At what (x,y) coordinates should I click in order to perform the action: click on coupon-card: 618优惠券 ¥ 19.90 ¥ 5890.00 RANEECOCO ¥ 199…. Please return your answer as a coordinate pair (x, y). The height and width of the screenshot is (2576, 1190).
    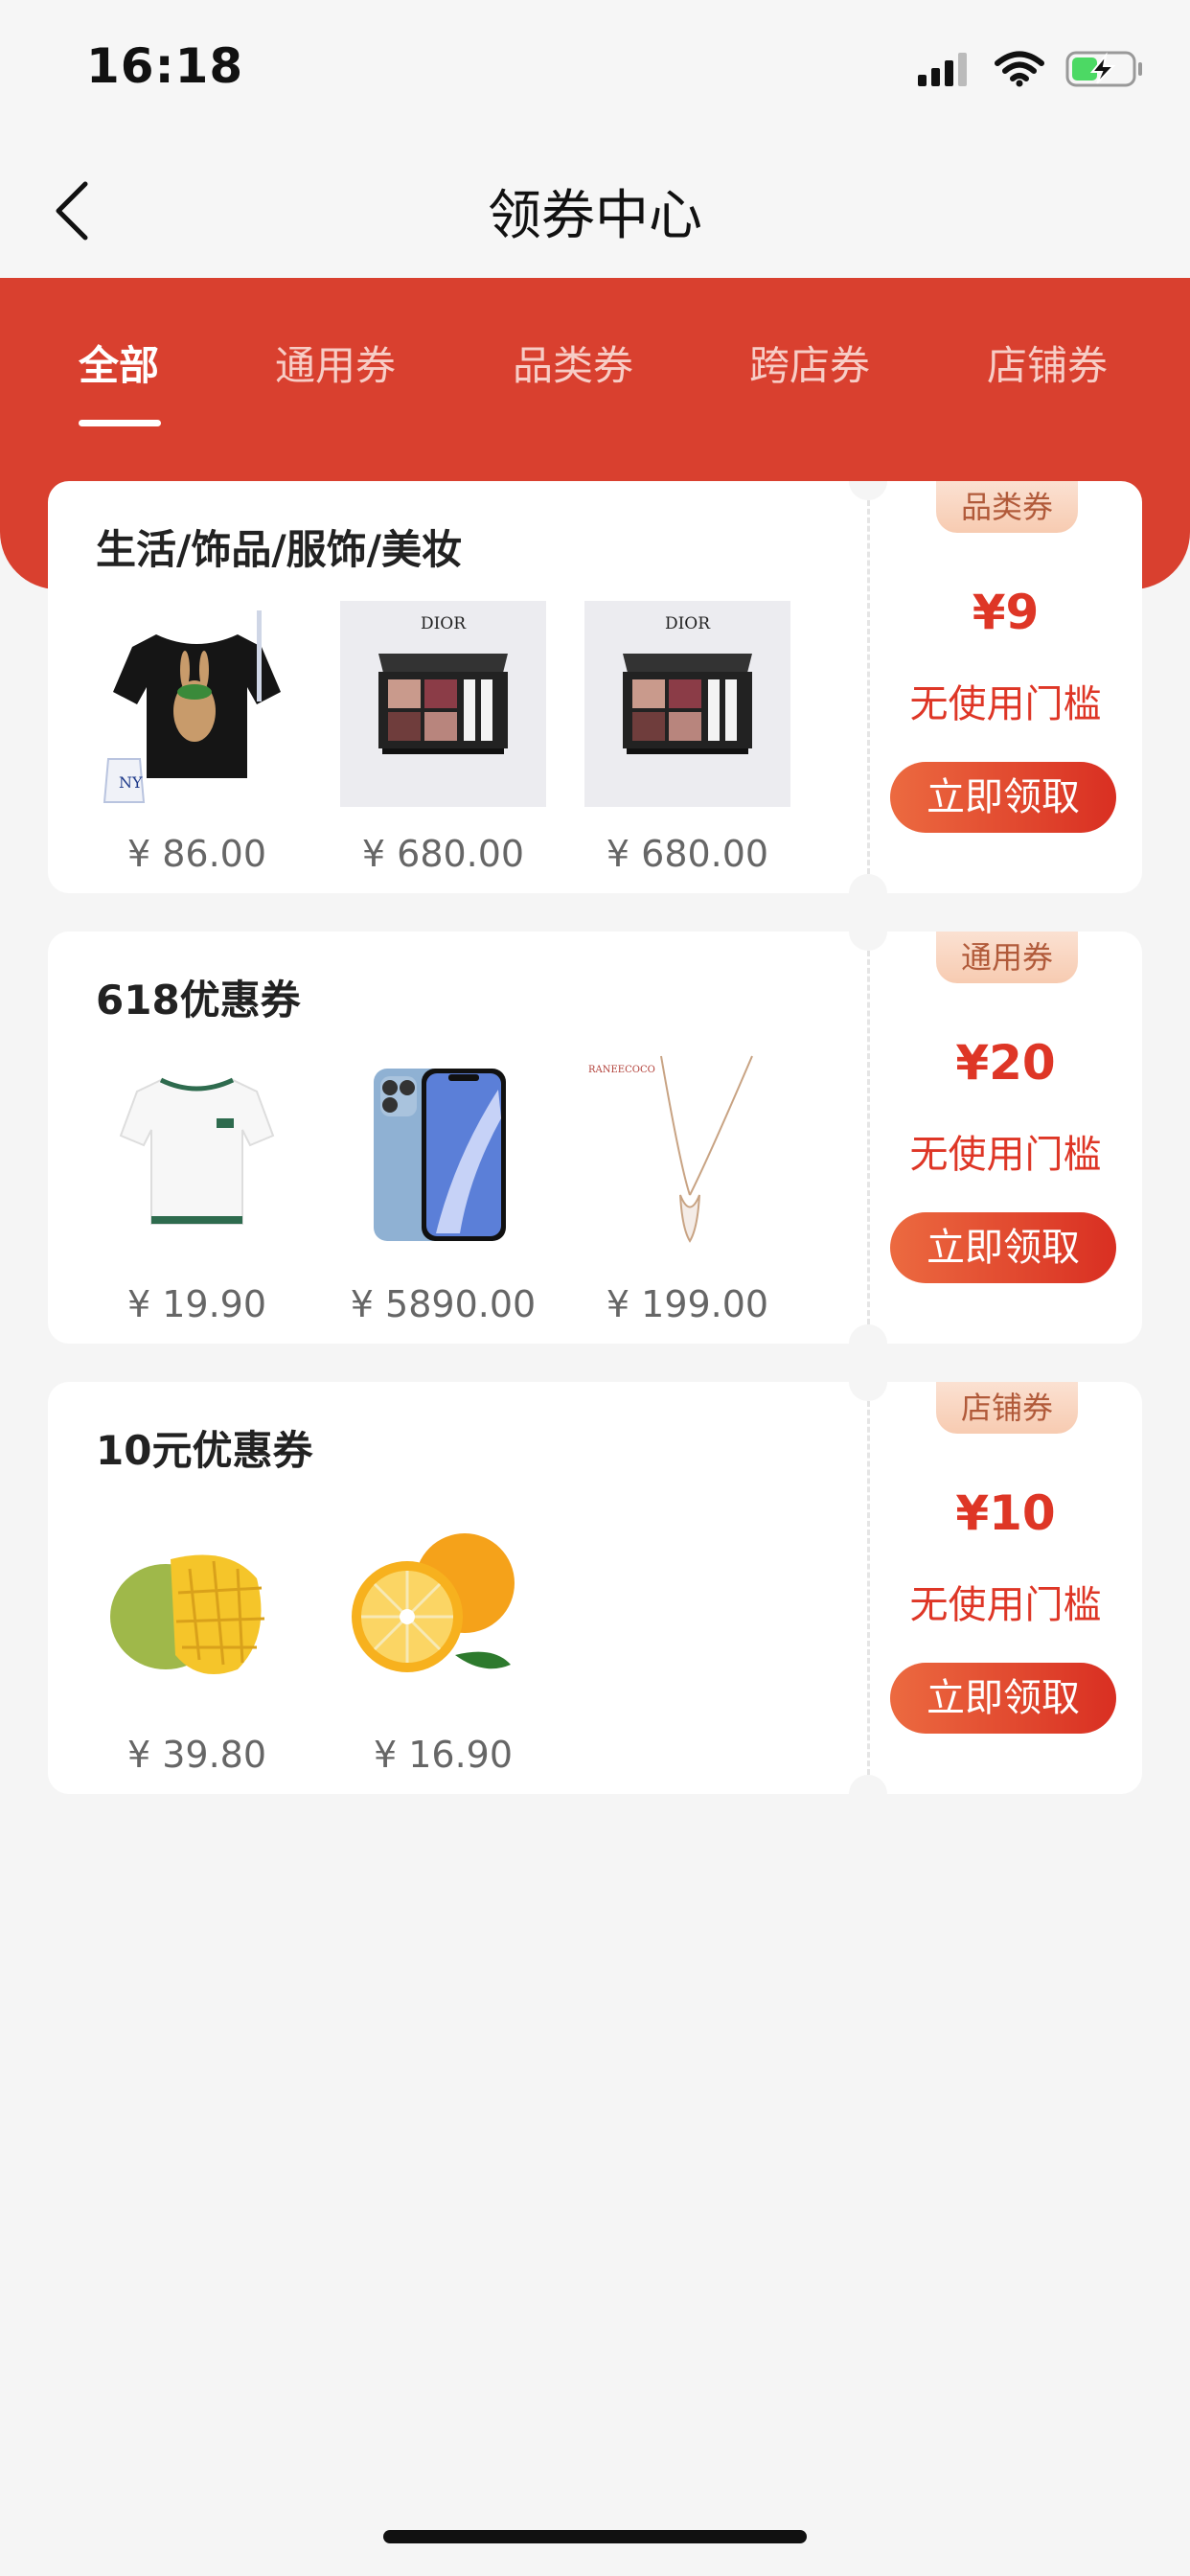
    Looking at the image, I should click on (595, 1138).